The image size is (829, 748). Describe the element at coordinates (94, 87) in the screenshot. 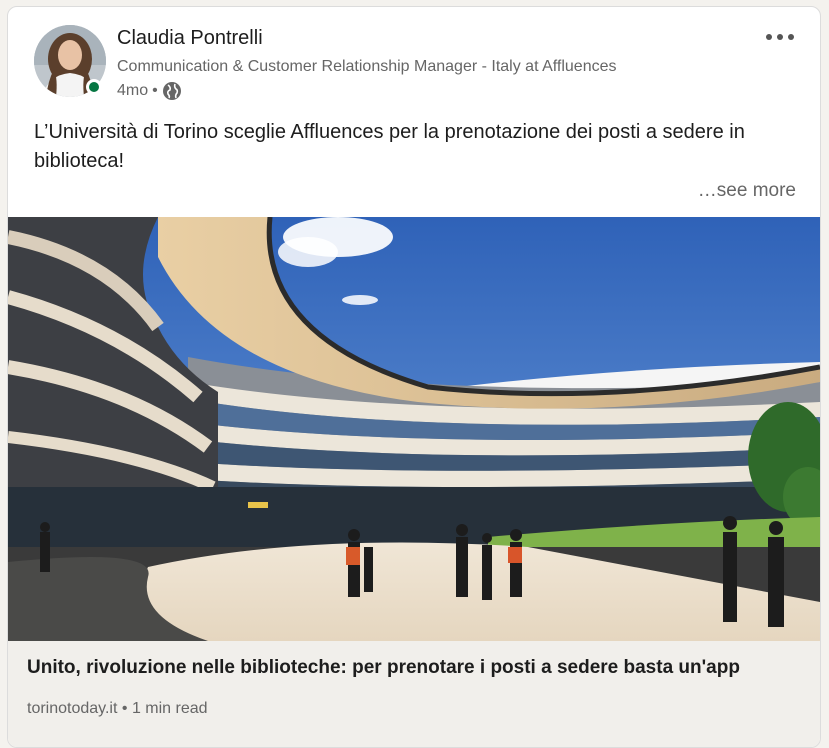

I see `online-status-indicator` at that location.